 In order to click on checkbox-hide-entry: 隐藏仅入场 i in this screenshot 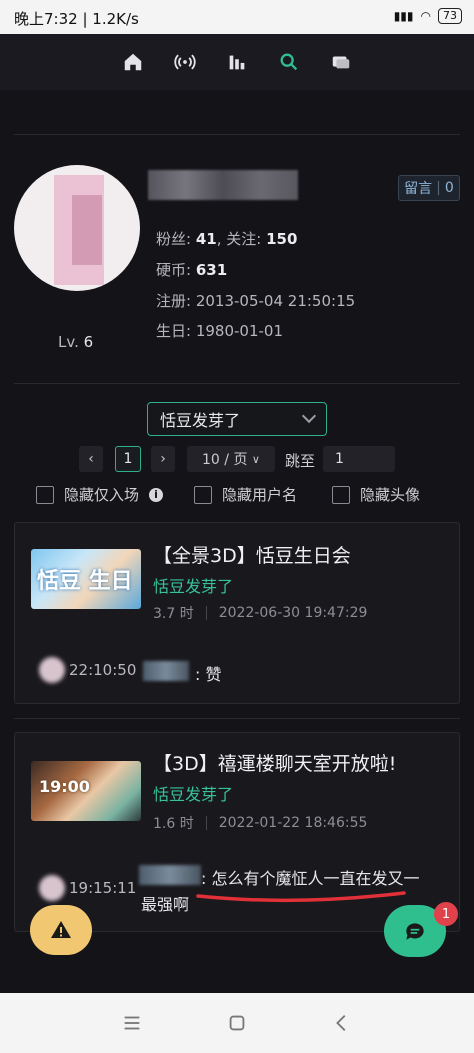, I will do `click(100, 494)`.